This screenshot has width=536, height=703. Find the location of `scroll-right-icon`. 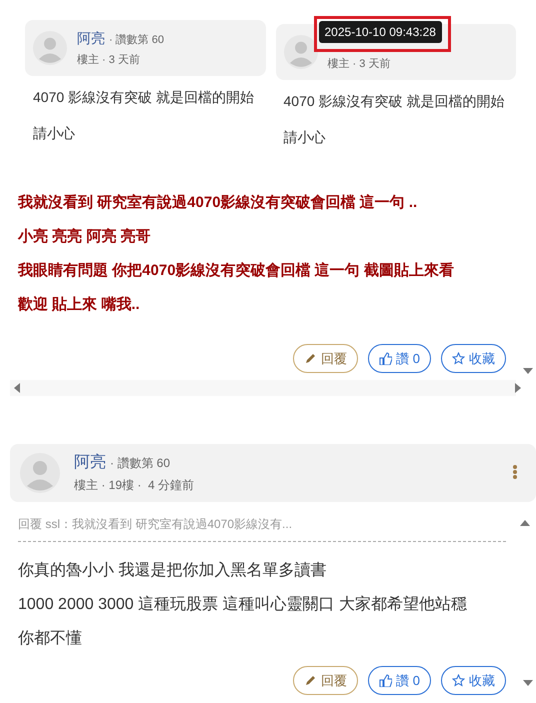

scroll-right-icon is located at coordinates (517, 388).